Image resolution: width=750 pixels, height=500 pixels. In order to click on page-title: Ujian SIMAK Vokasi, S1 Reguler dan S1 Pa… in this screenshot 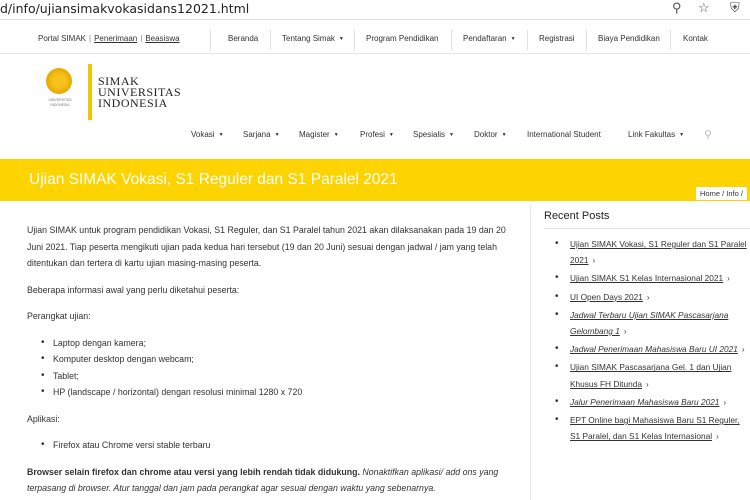, I will do `click(213, 179)`.